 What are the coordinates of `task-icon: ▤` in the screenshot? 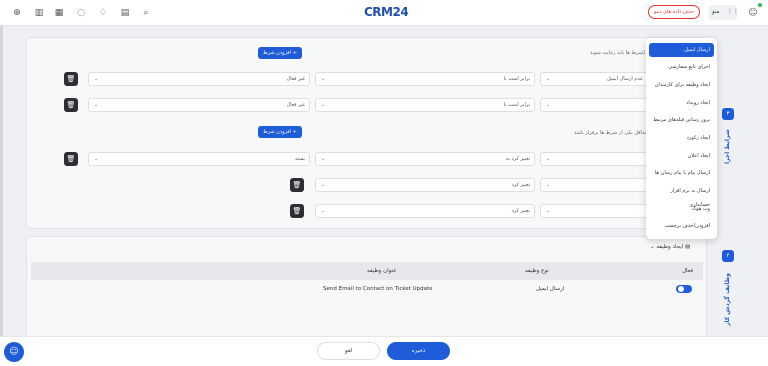 It's located at (688, 247).